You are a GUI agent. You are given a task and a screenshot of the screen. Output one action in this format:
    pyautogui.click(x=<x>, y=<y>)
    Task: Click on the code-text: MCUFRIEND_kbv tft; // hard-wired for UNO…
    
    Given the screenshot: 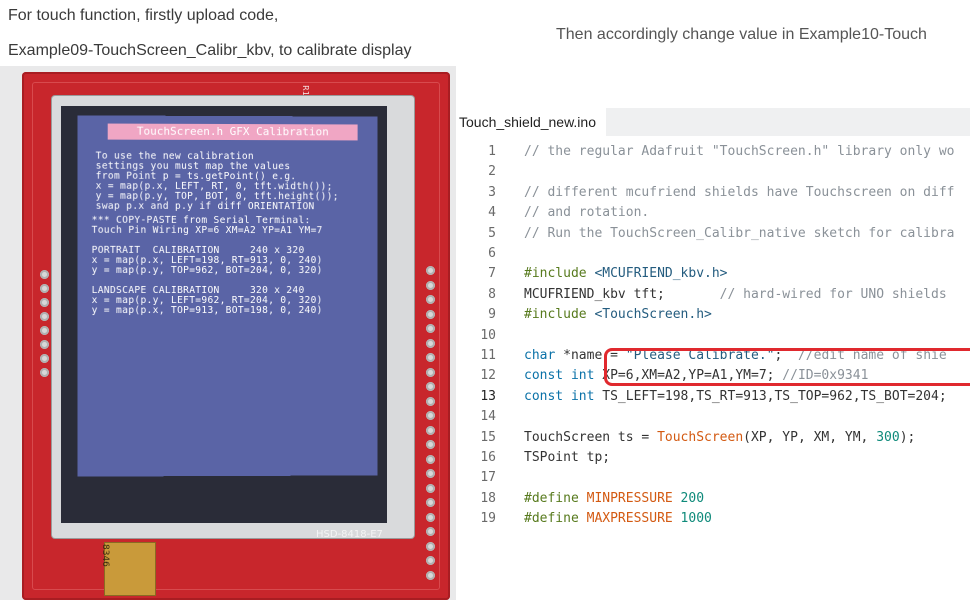 What is the action you would take?
    pyautogui.click(x=735, y=295)
    